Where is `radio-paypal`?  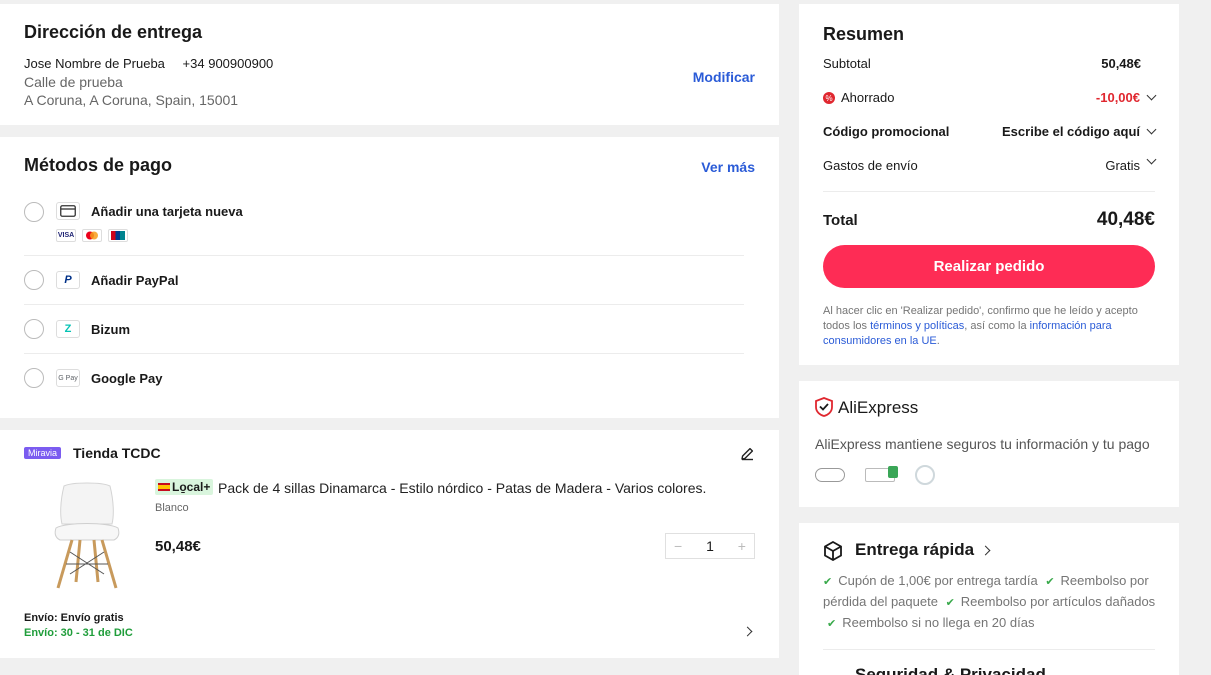 radio-paypal is located at coordinates (34, 280).